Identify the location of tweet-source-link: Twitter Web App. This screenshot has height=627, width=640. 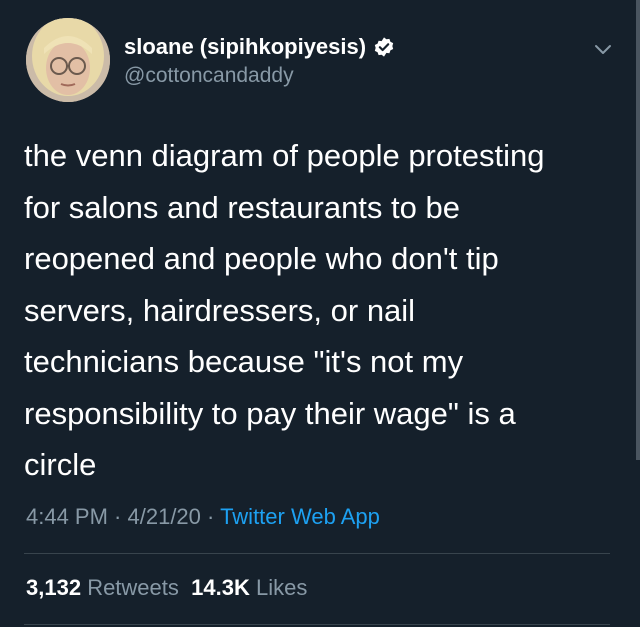
(300, 516).